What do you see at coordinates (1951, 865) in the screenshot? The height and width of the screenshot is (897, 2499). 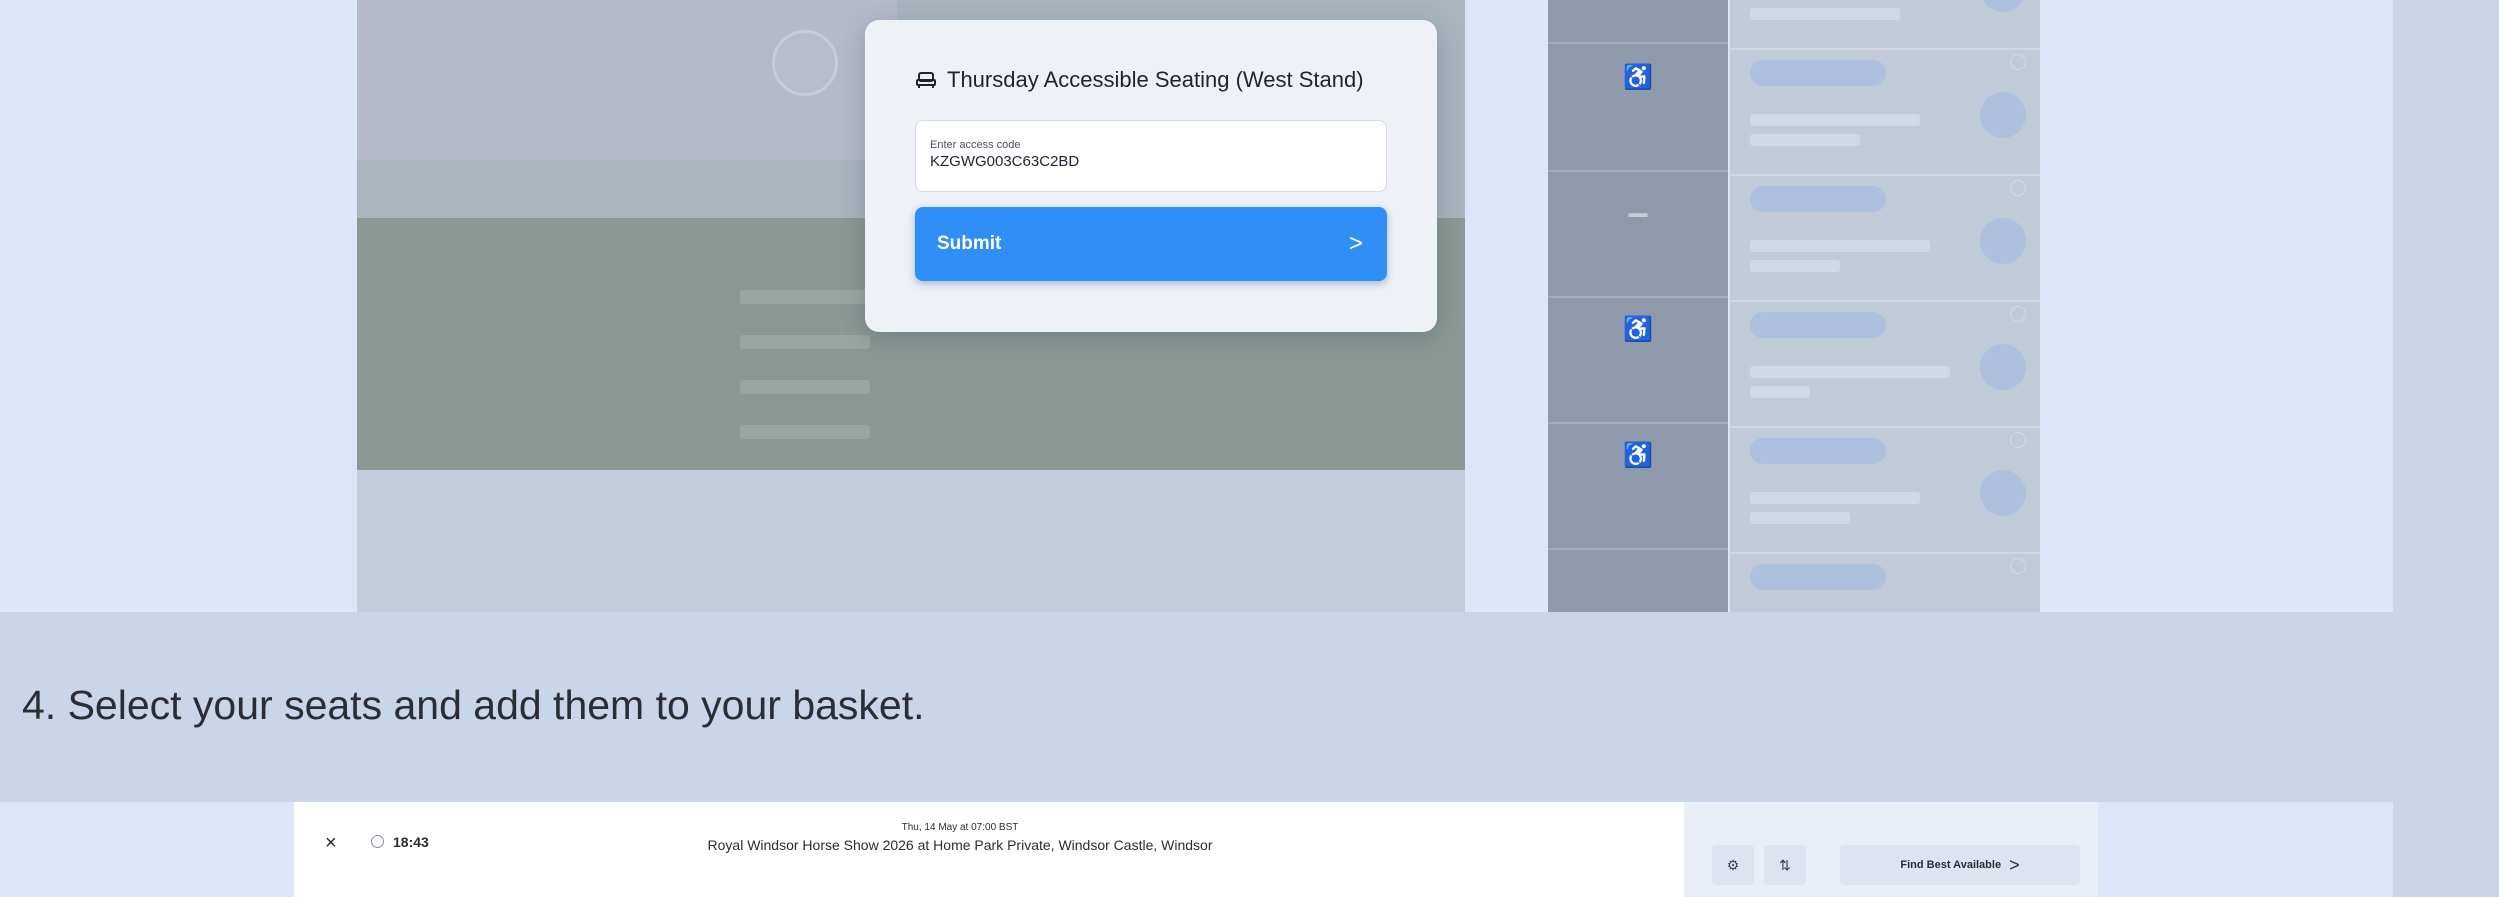 I see `find-best-available-label: Find Best Available` at bounding box center [1951, 865].